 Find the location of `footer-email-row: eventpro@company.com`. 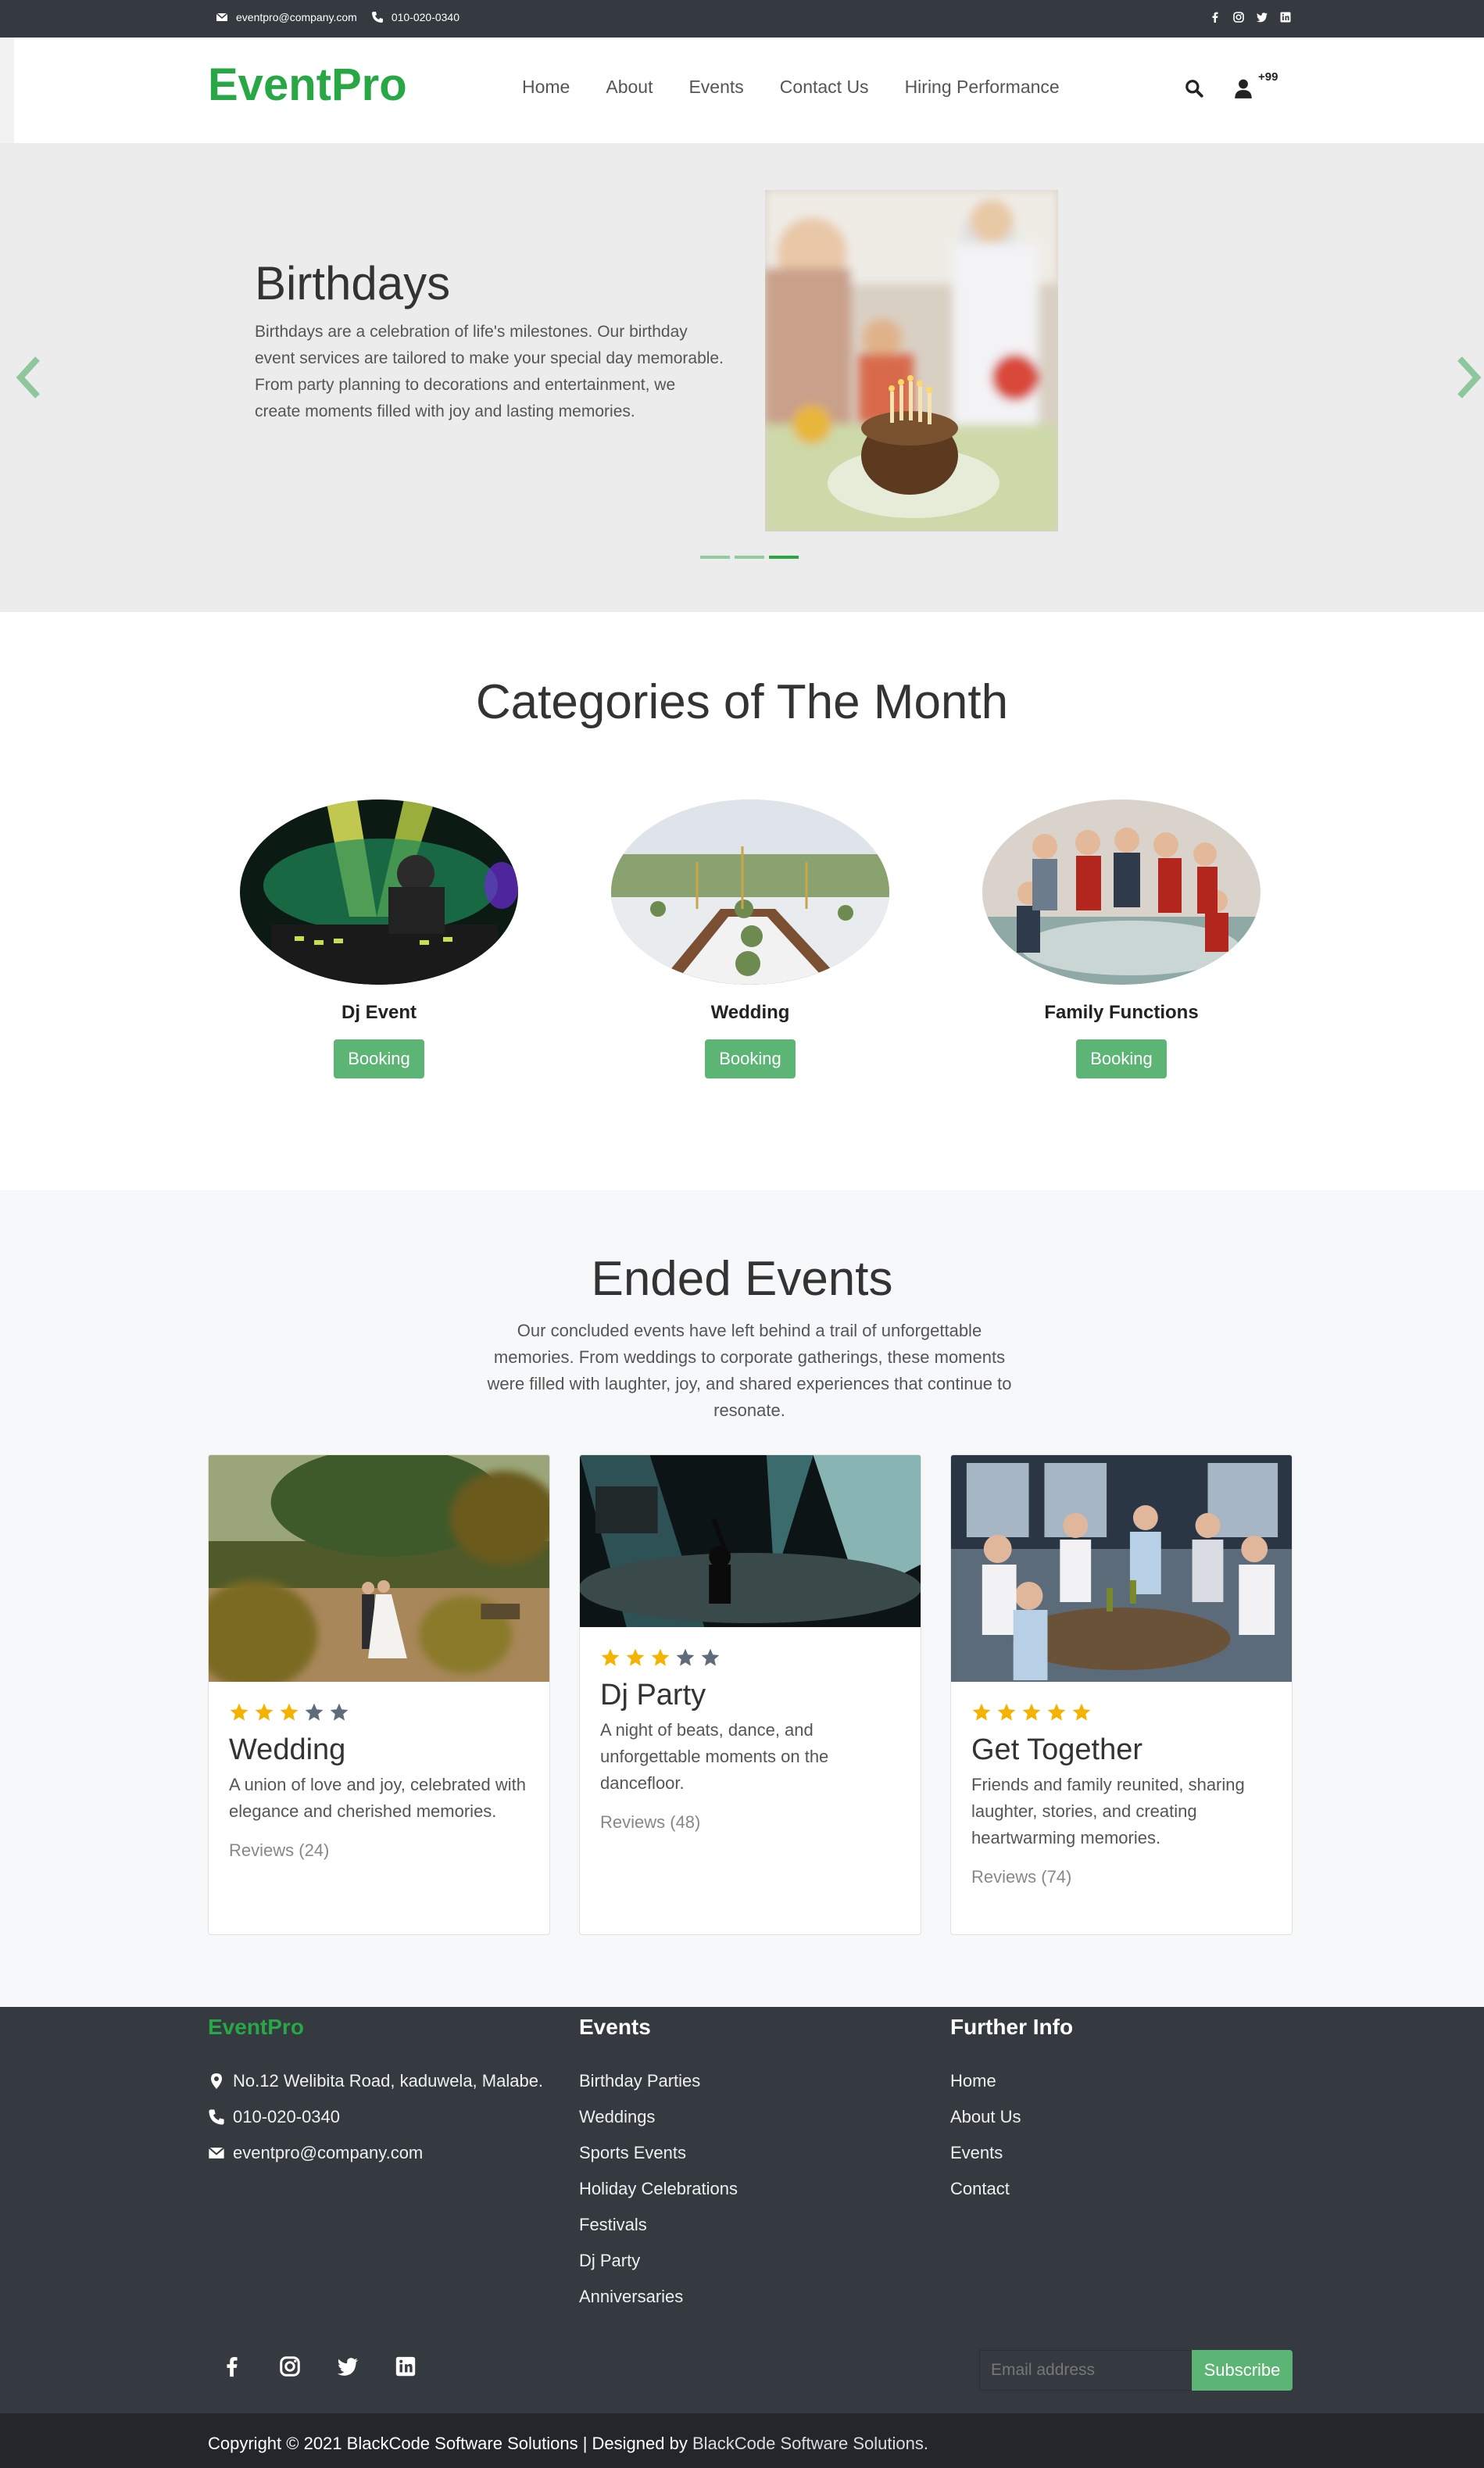

footer-email-row: eventpro@company.com is located at coordinates (375, 2153).